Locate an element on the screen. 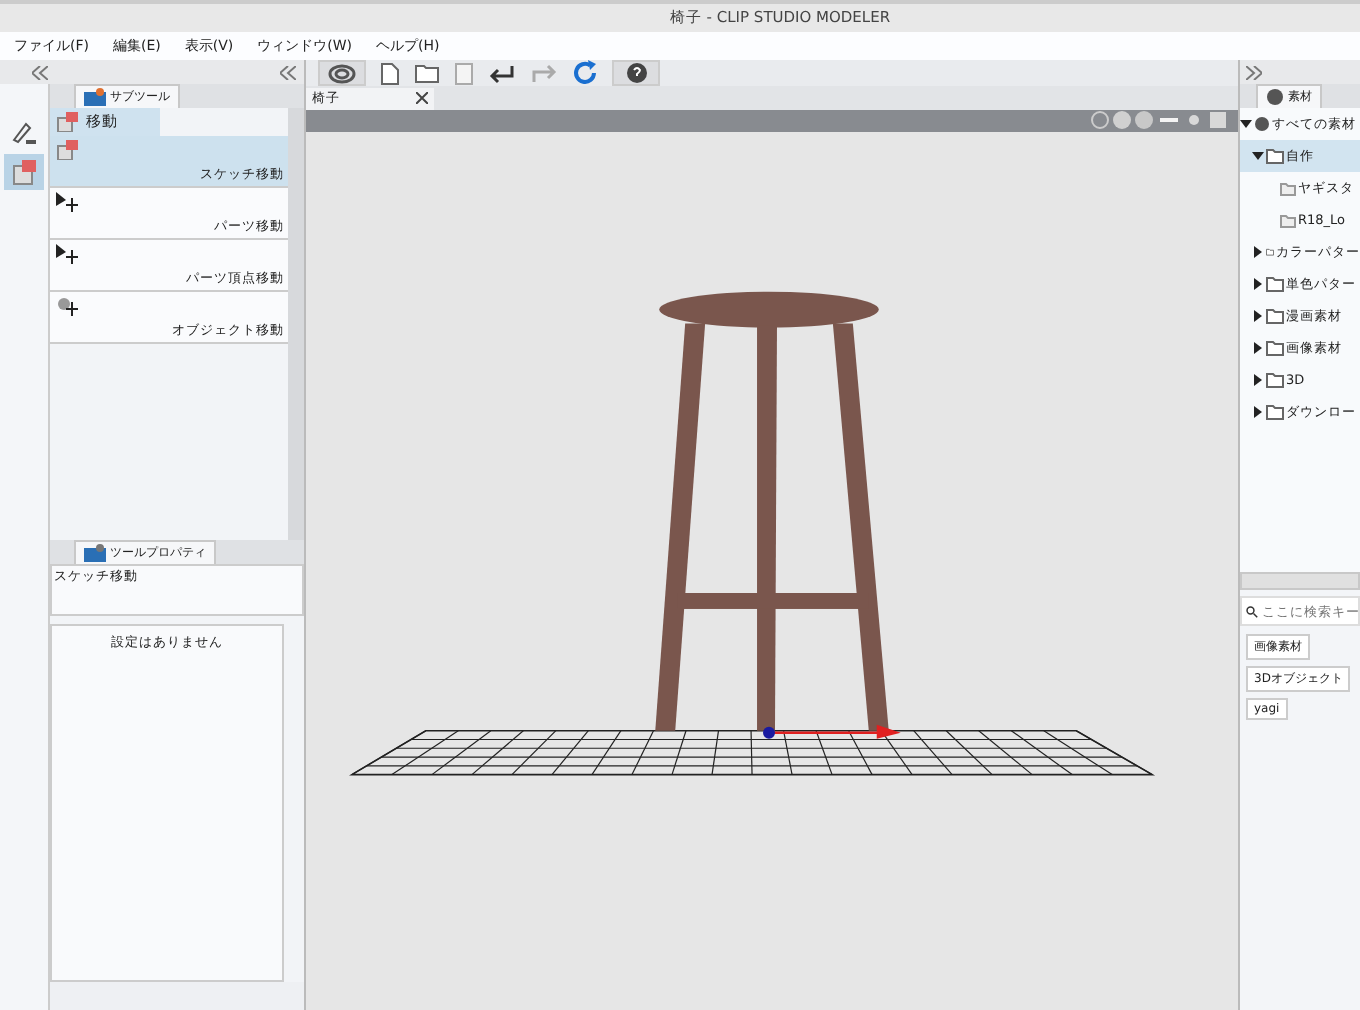 The image size is (1360, 1010). expand-icon is located at coordinates (1254, 72).